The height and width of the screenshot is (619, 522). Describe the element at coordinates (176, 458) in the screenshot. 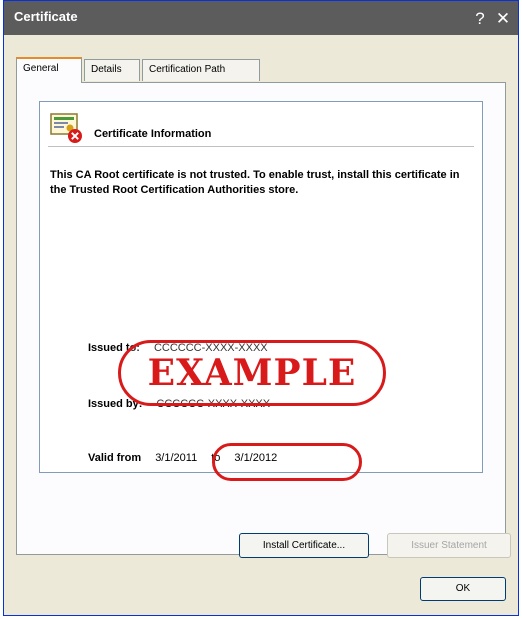

I see `valid-from-value: 3/1/2011` at that location.